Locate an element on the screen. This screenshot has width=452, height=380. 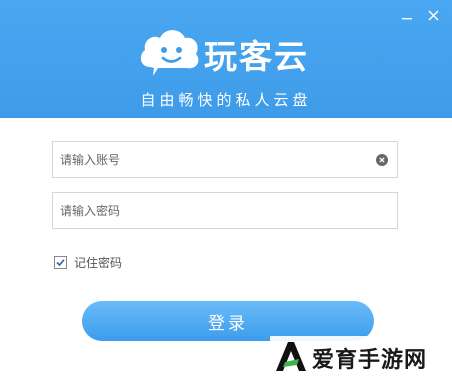
check-icon is located at coordinates (60, 262).